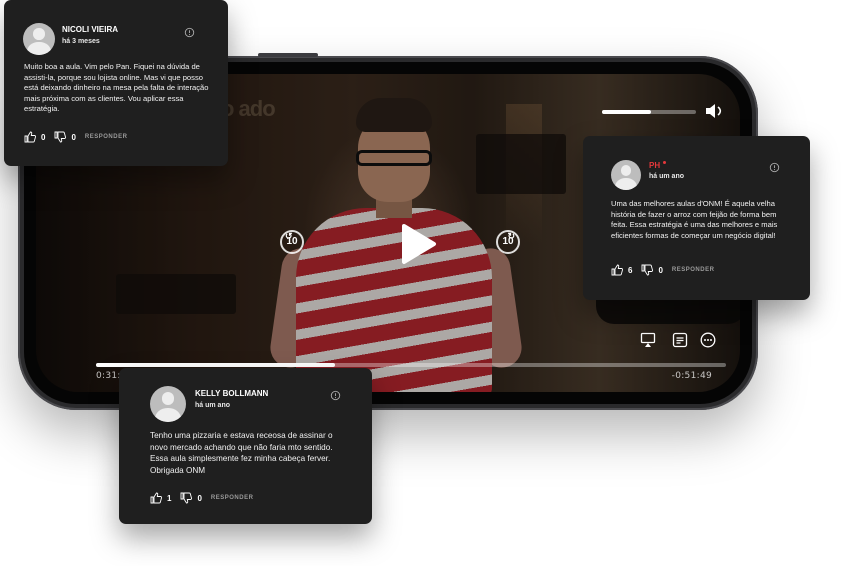 This screenshot has width=844, height=566. What do you see at coordinates (90, 29) in the screenshot?
I see `comment-author: NICOLI VIEIRA` at bounding box center [90, 29].